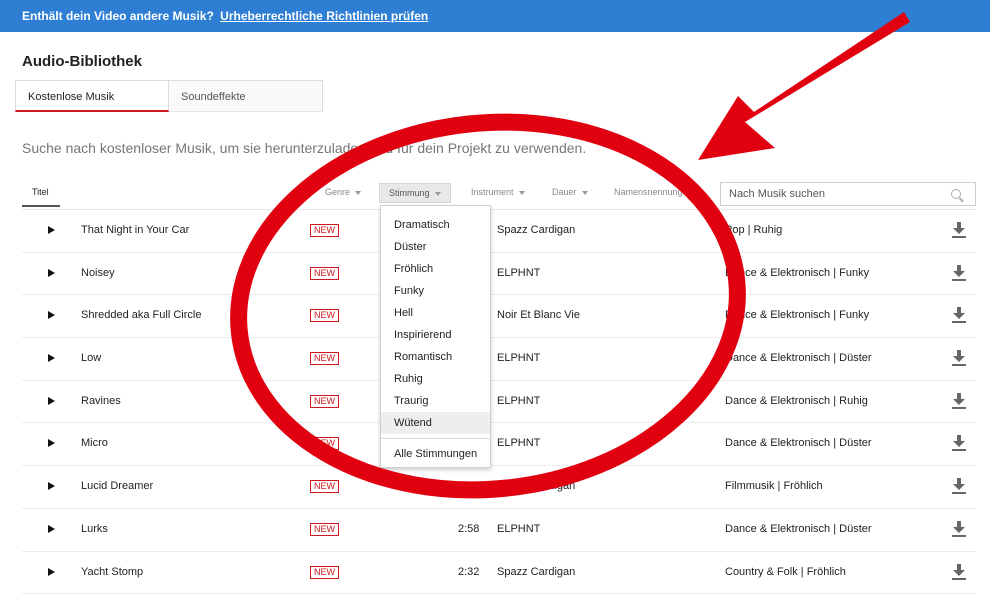 This screenshot has height=594, width=990. I want to click on filter-mood: Stimmung, so click(415, 193).